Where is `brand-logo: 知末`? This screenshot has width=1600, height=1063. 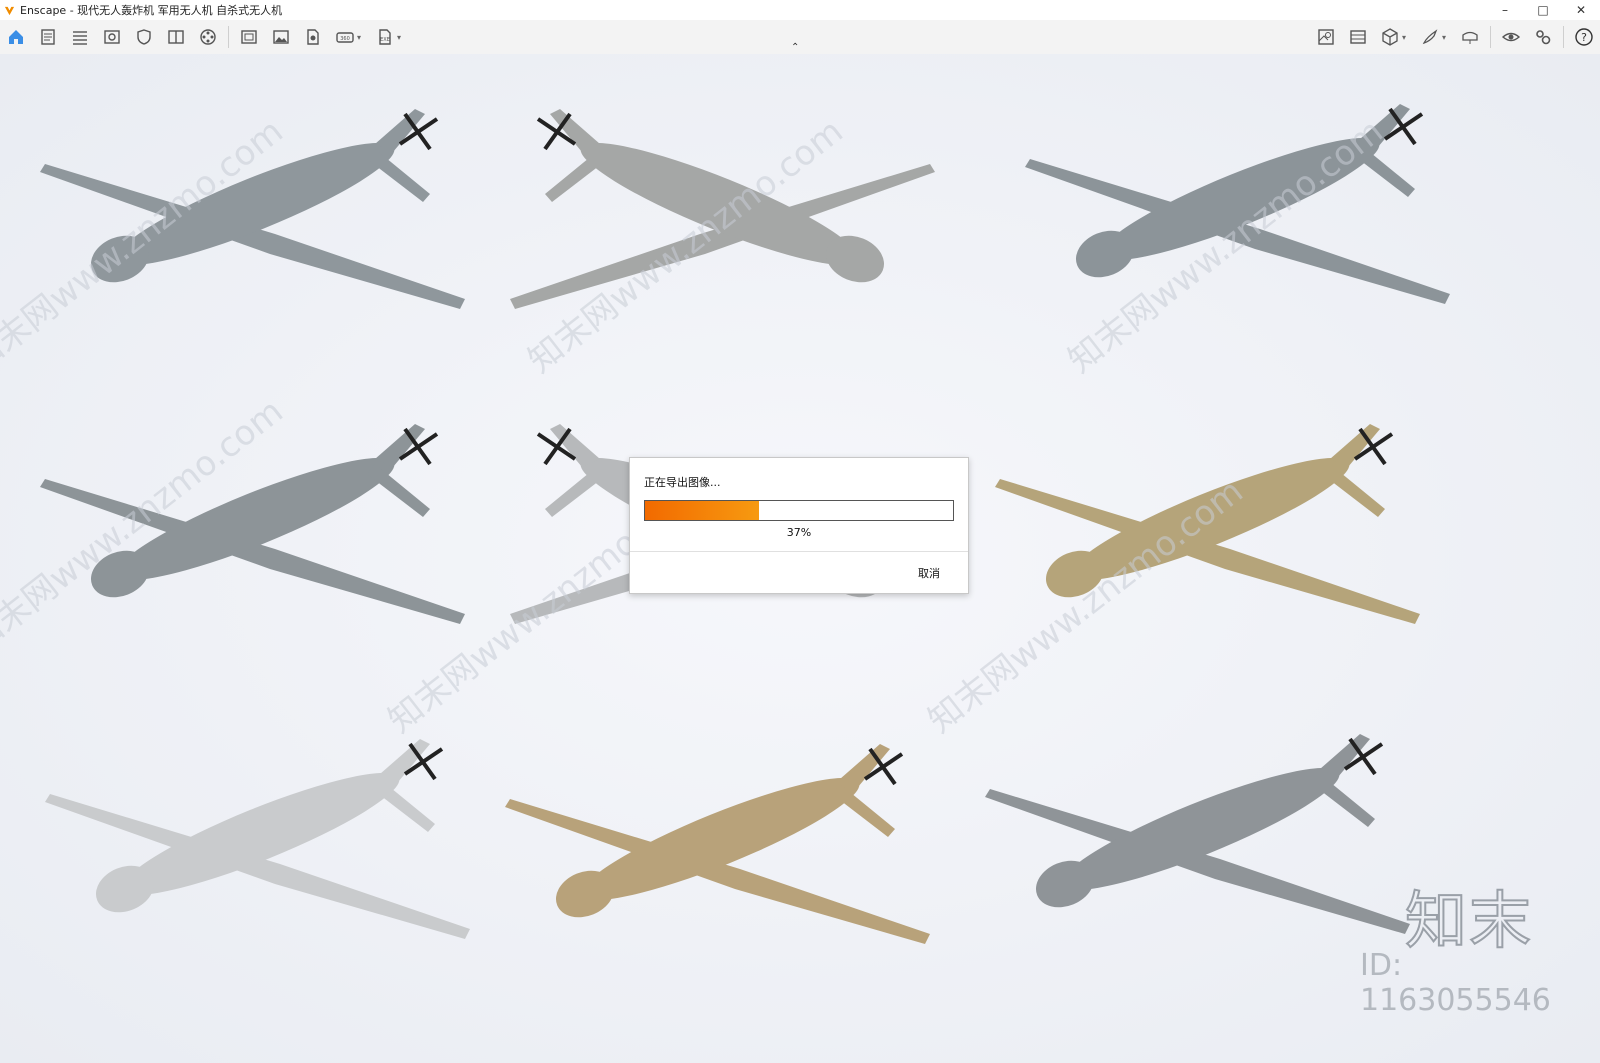 brand-logo: 知末 is located at coordinates (1469, 920).